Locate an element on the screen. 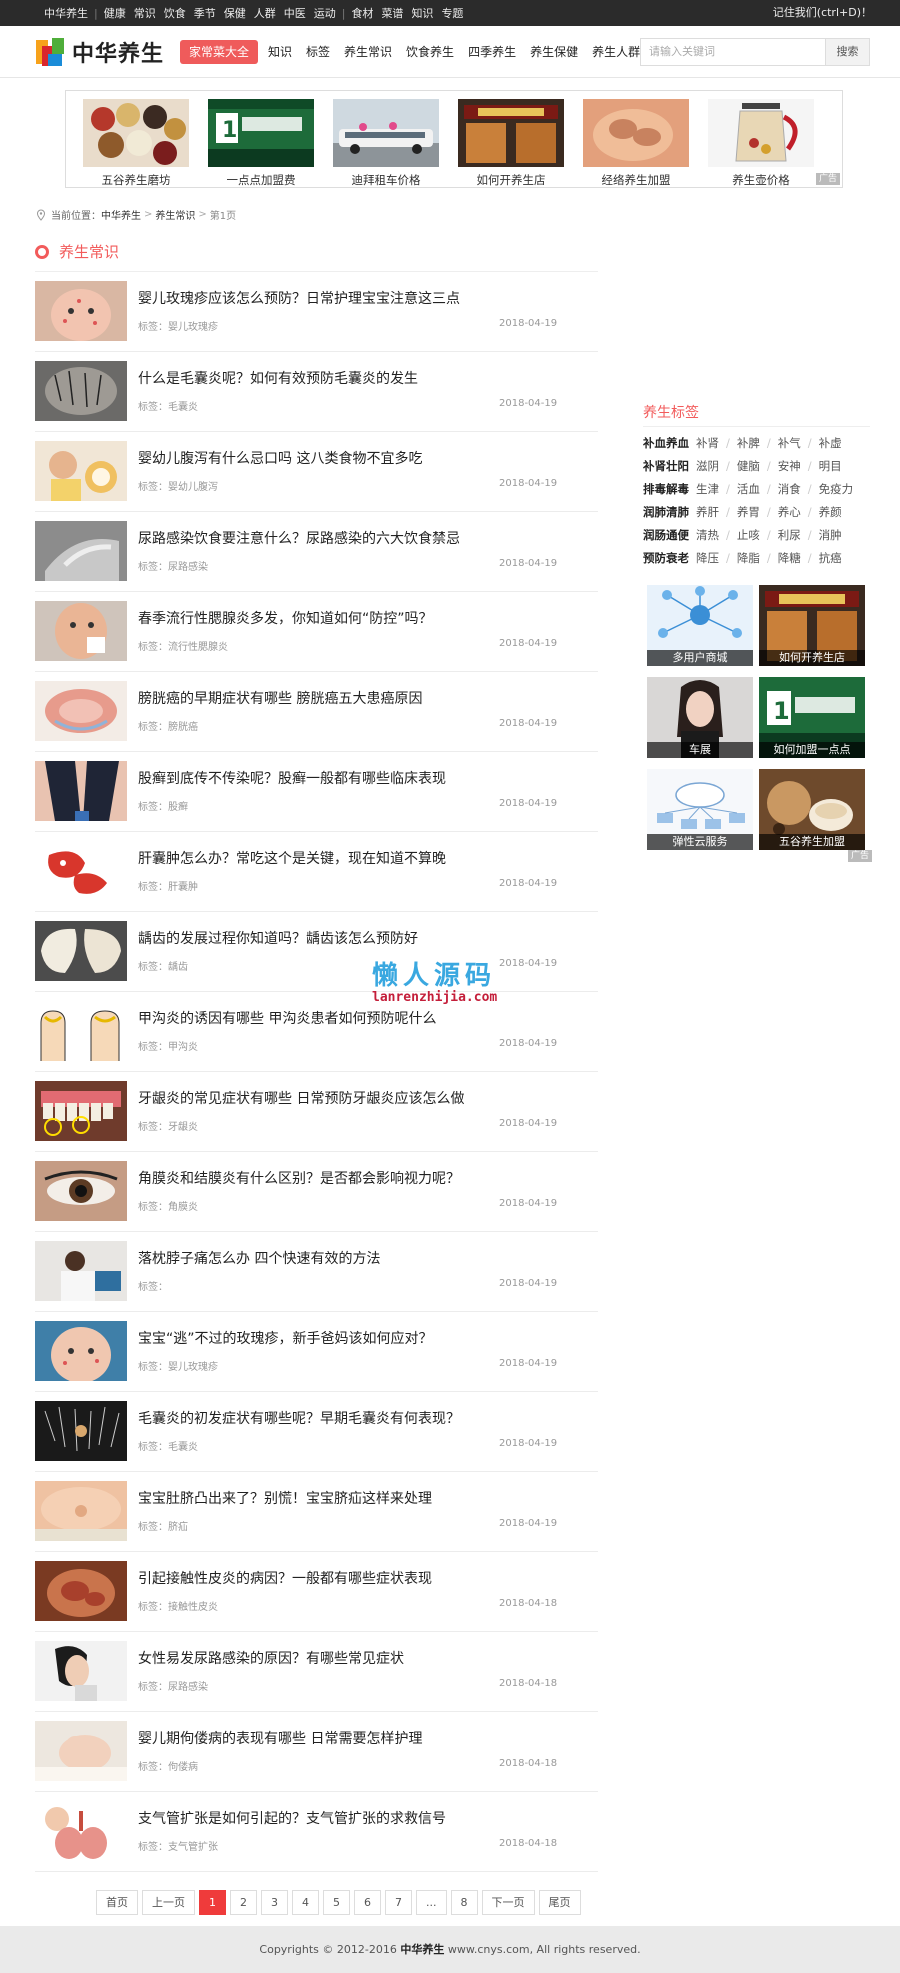 This screenshot has width=900, height=1973. tag-link: 养肝 is located at coordinates (707, 512).